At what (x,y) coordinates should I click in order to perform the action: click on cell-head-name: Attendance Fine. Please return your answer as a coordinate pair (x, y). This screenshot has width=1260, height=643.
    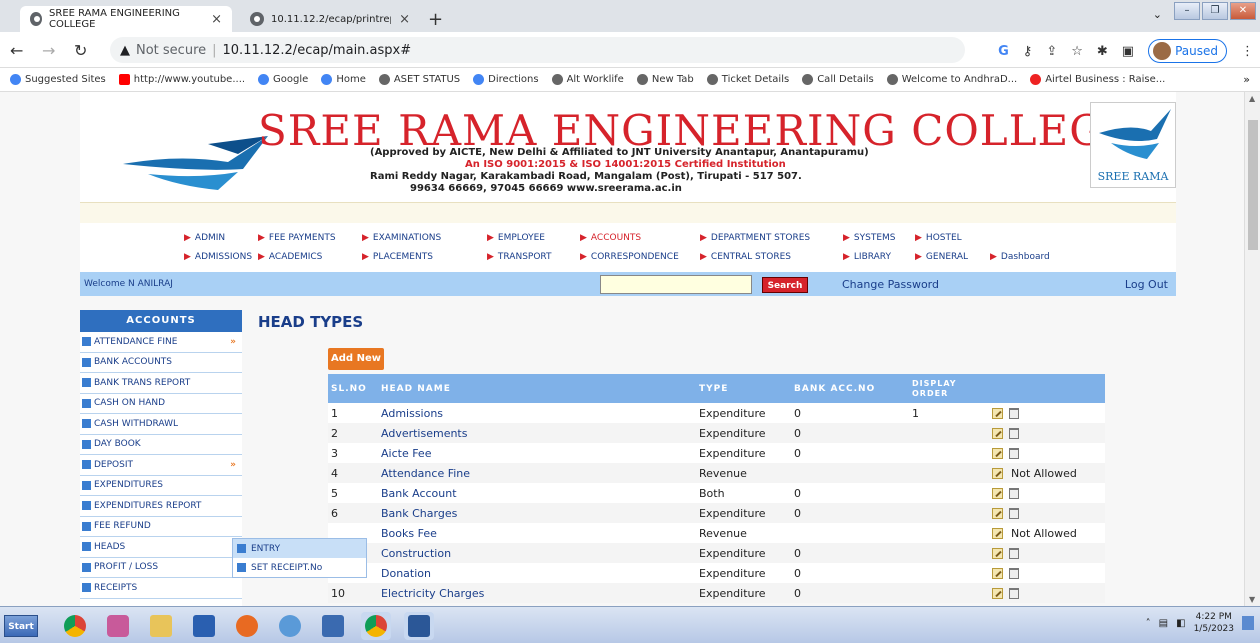
    Looking at the image, I should click on (537, 473).